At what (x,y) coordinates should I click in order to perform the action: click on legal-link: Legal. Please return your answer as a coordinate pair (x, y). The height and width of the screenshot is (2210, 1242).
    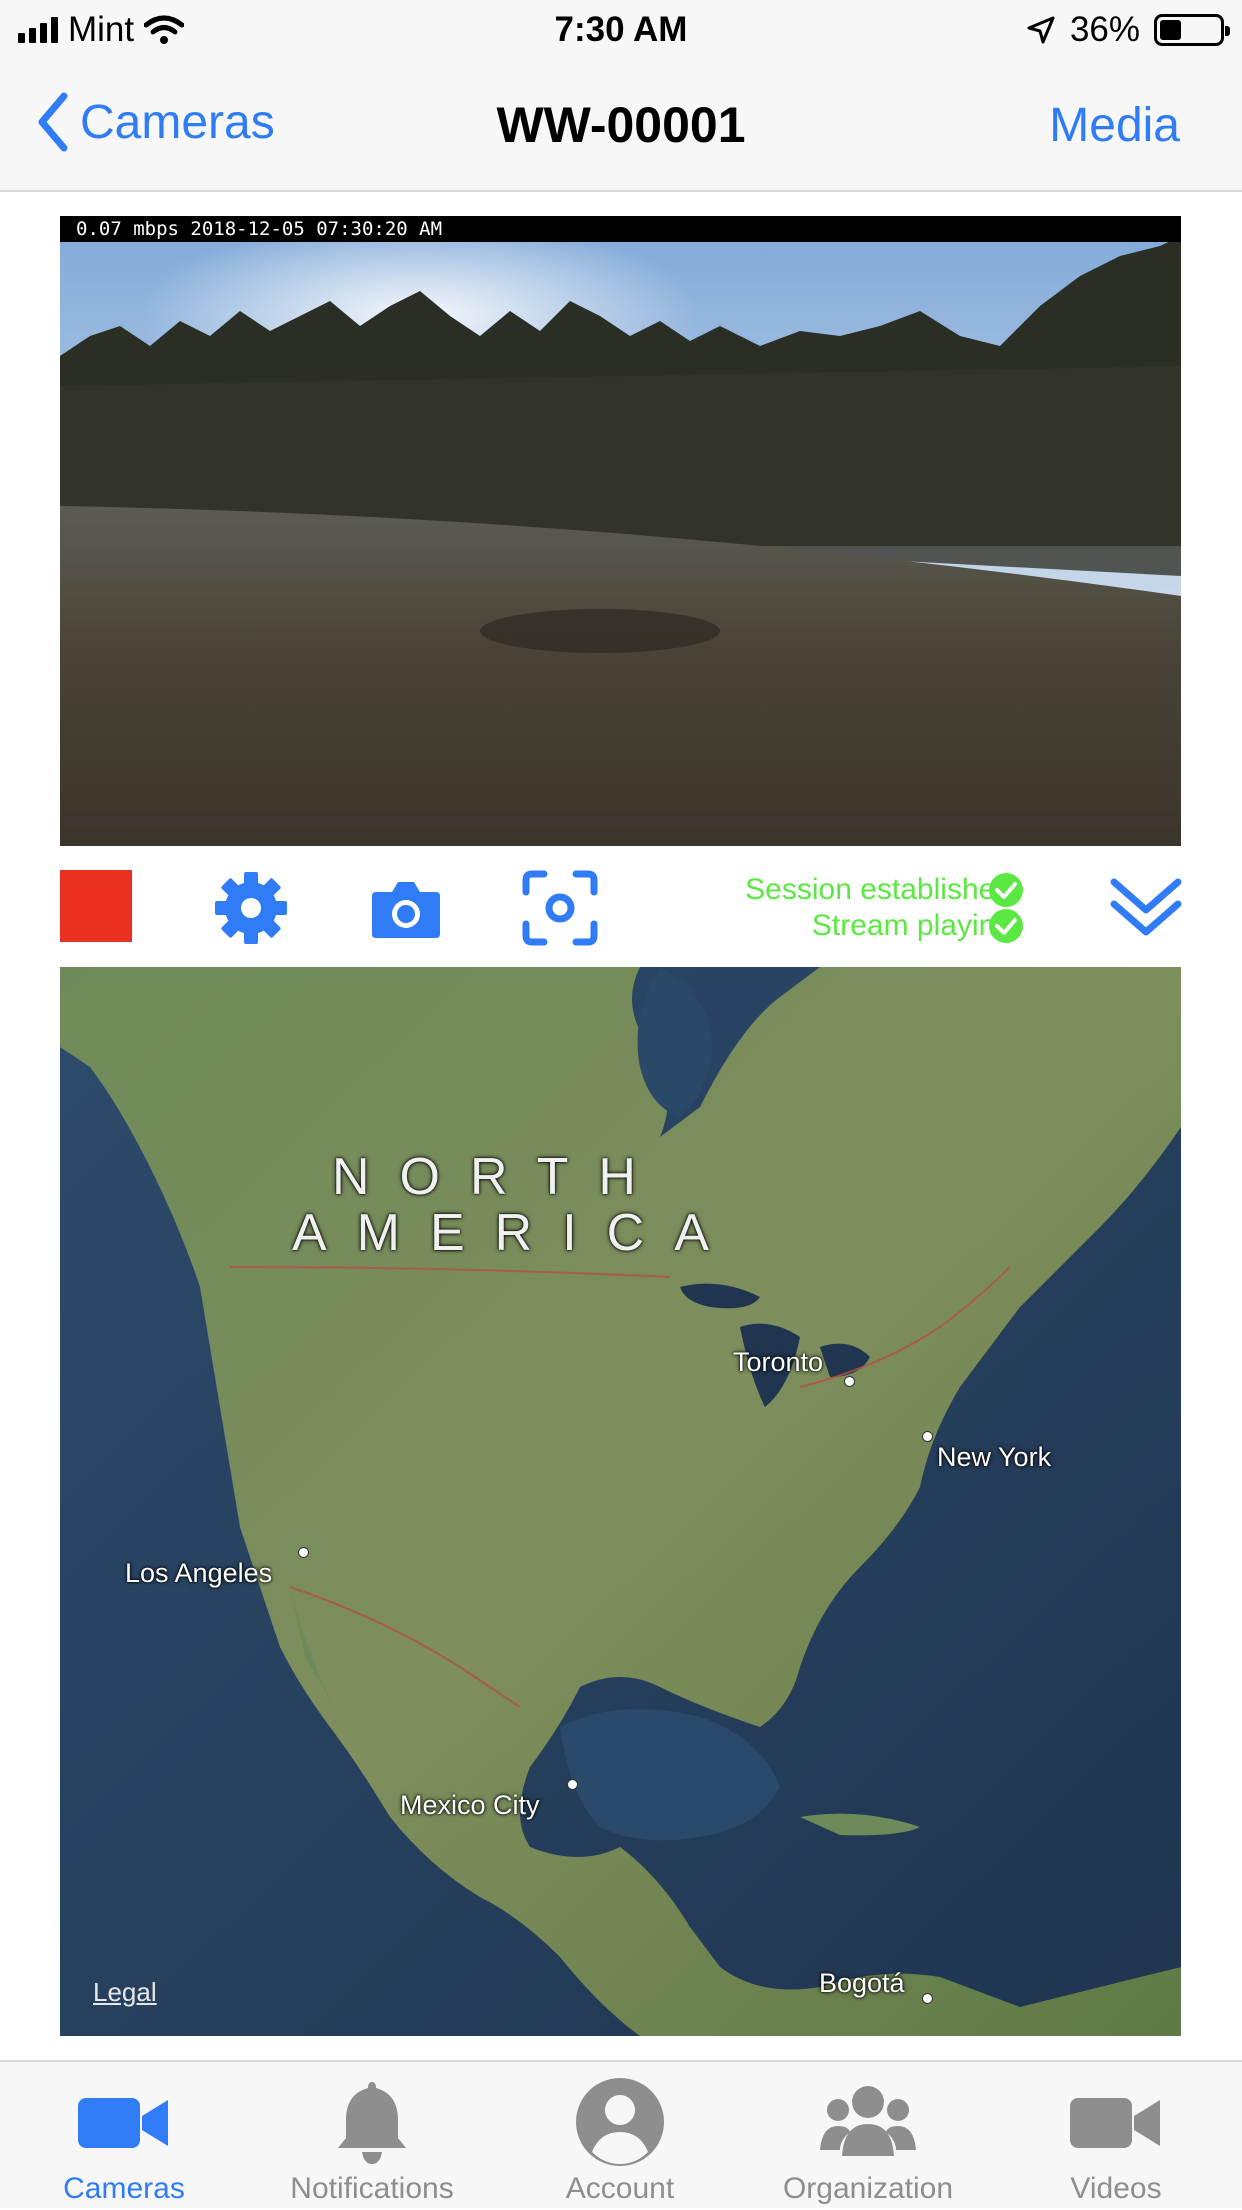
    Looking at the image, I should click on (125, 1992).